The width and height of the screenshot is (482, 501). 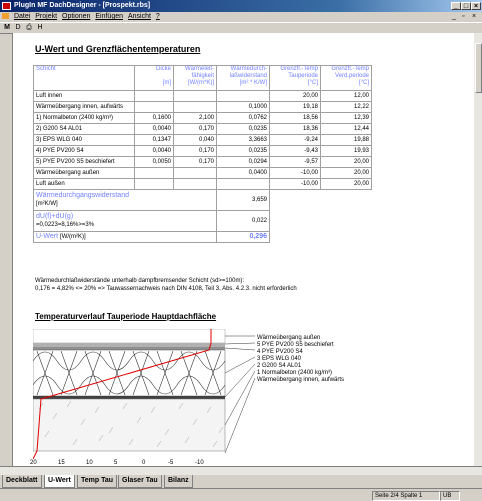 I want to click on table-cell: 0,0235, so click(x=243, y=151).